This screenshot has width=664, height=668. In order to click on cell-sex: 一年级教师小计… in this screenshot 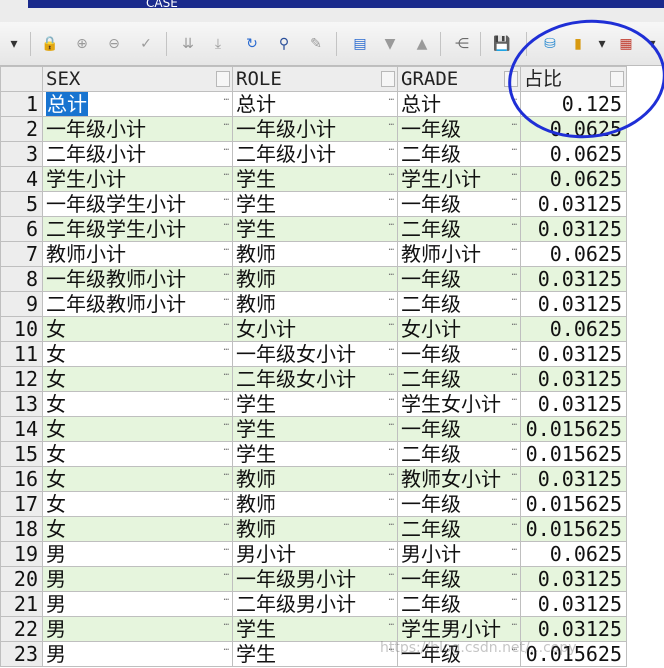, I will do `click(137, 279)`.